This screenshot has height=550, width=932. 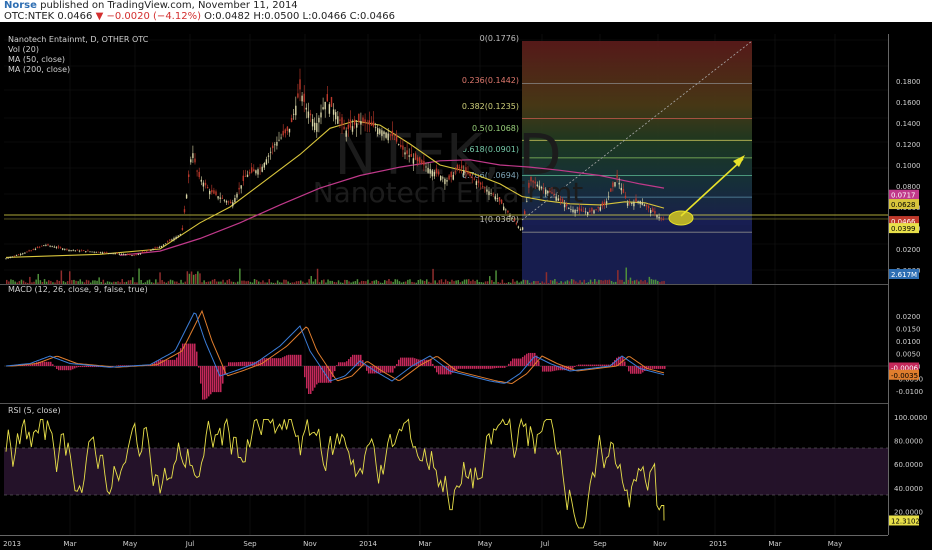 What do you see at coordinates (910, 284) in the screenshot?
I see `price-axis` at bounding box center [910, 284].